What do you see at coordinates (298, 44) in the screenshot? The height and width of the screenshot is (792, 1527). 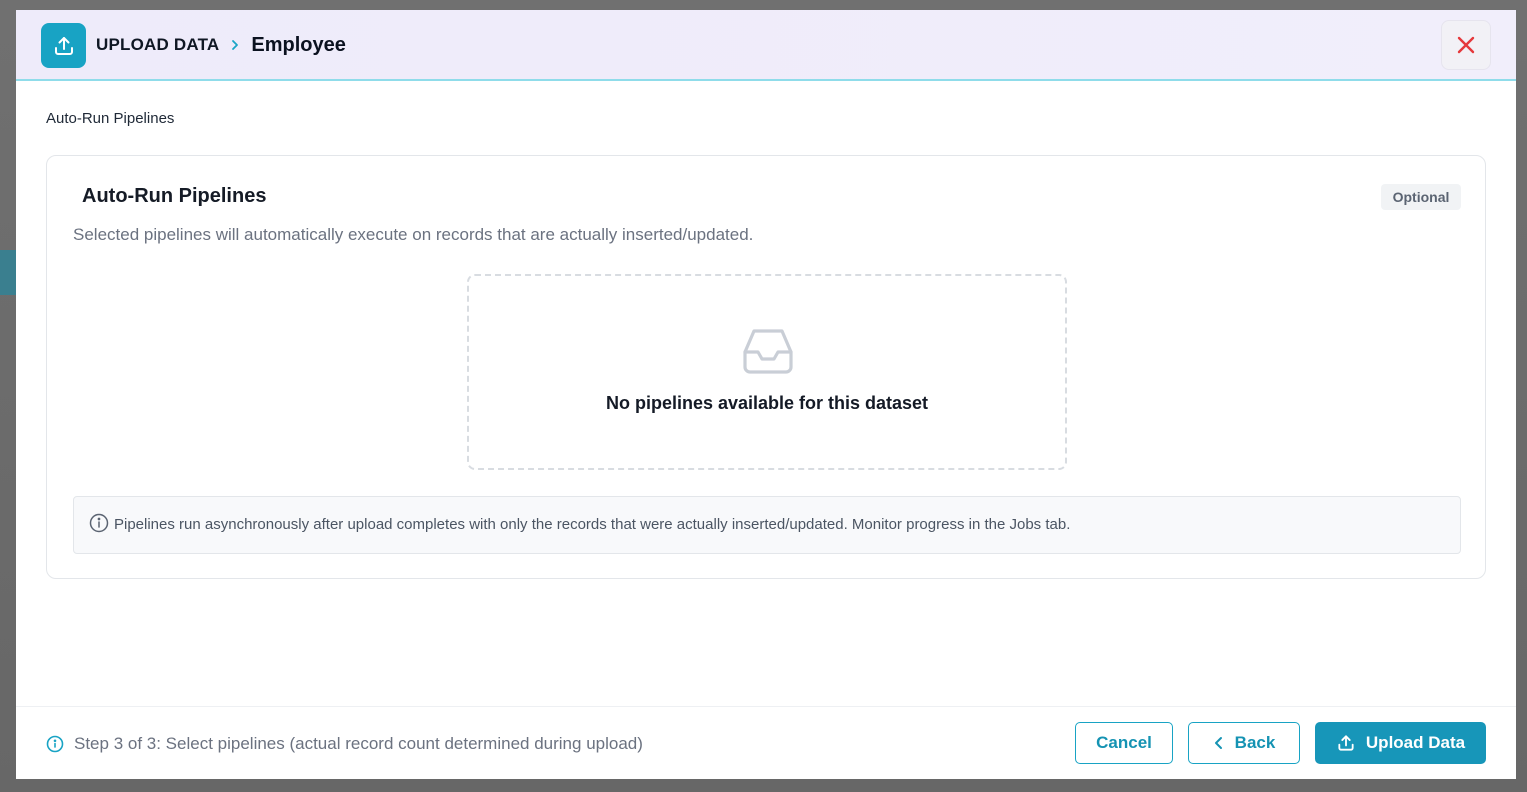 I see `breadcrumb-current: Employee` at bounding box center [298, 44].